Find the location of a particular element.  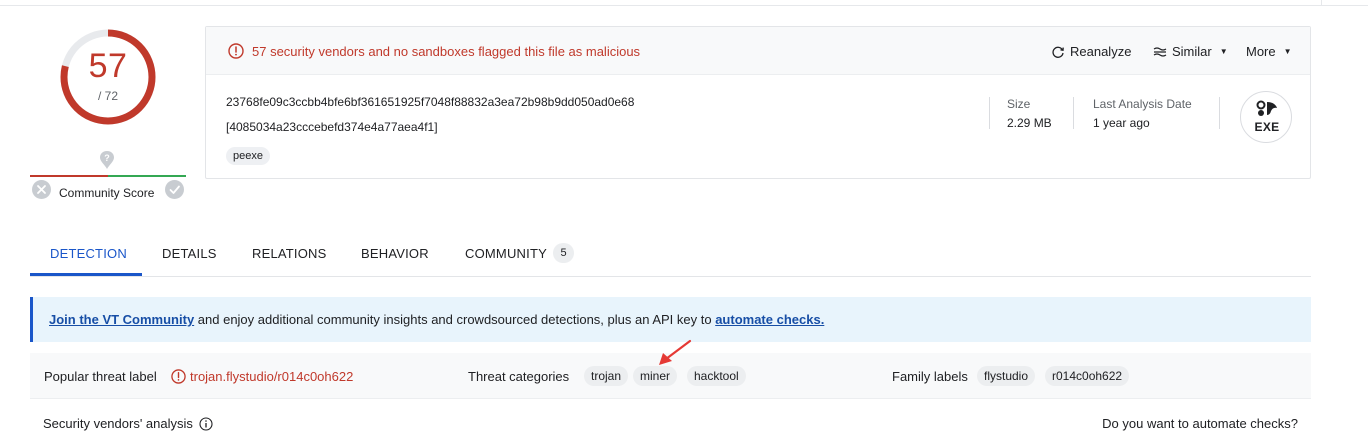

vote-harmless-button is located at coordinates (174, 189).